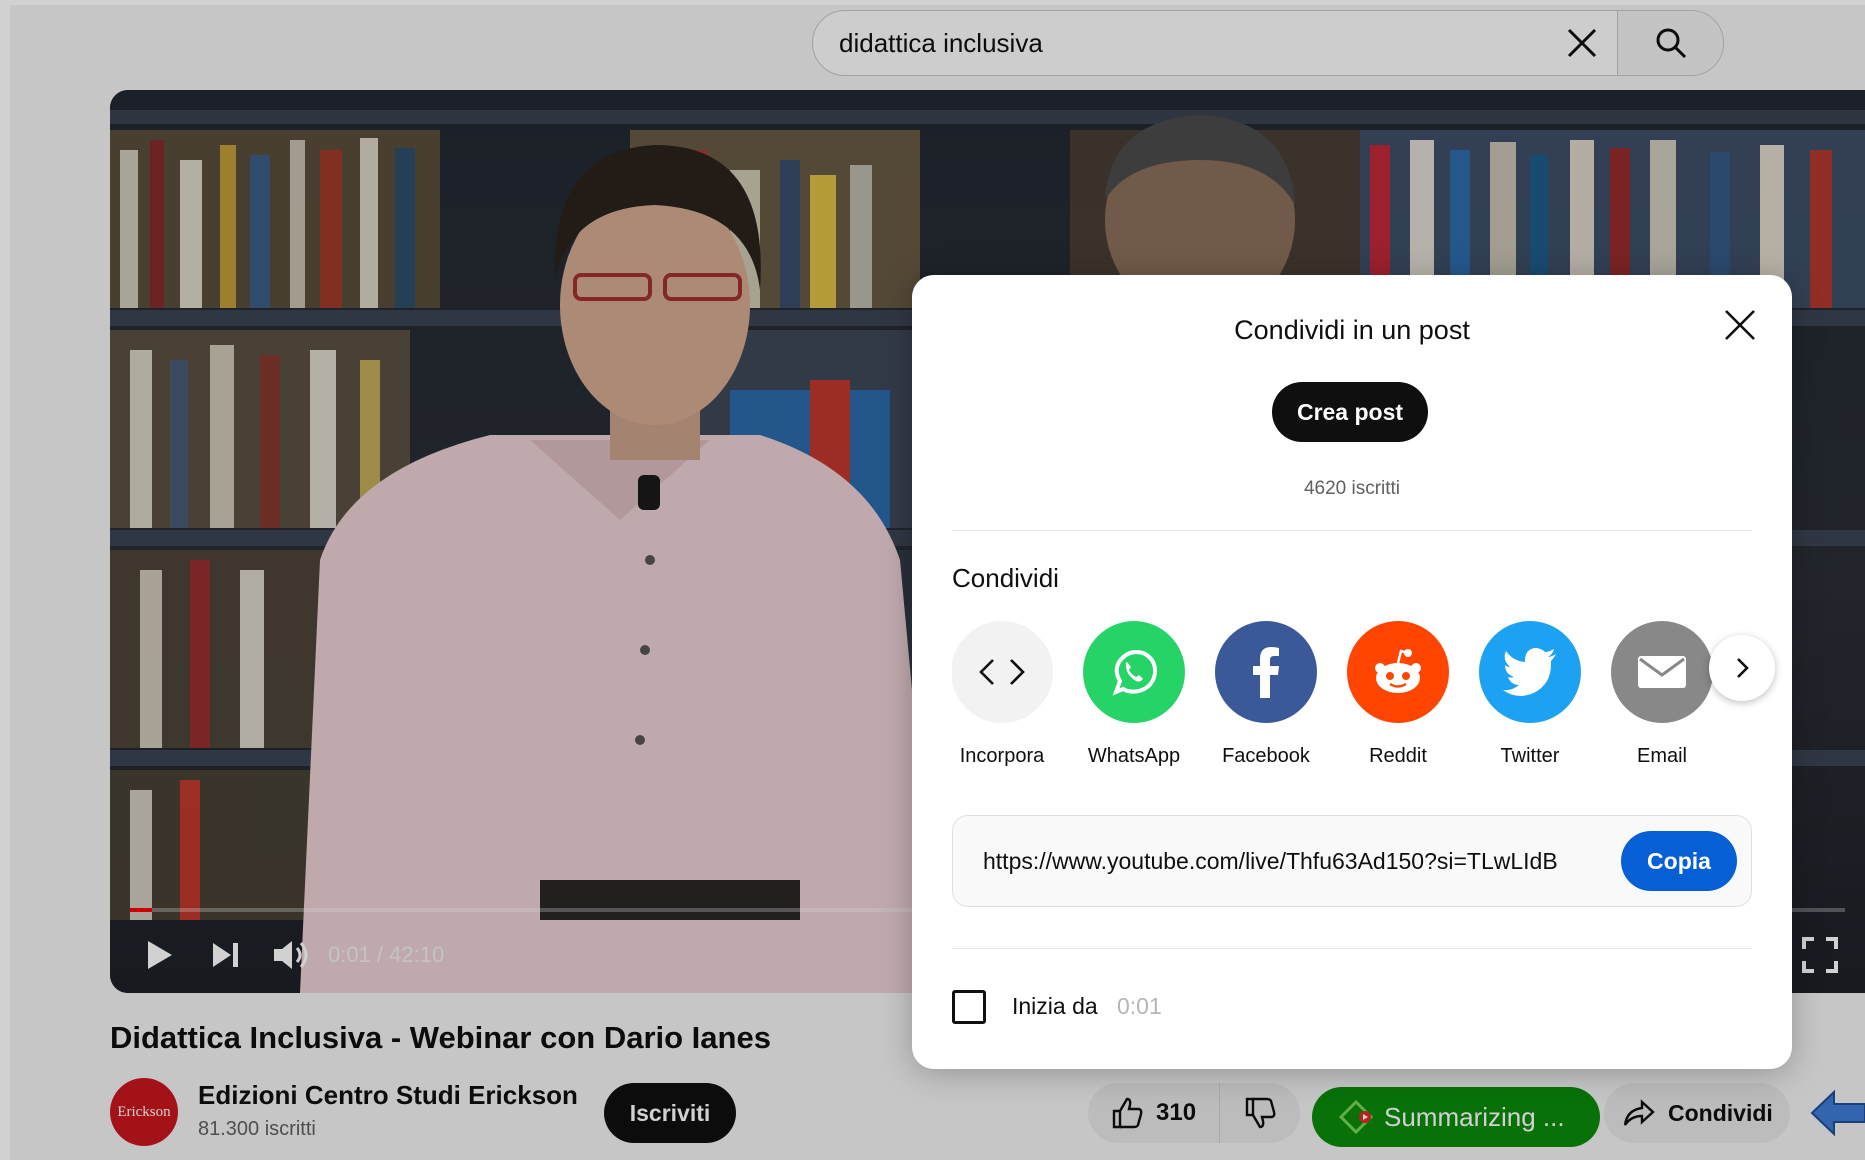  What do you see at coordinates (141, 910) in the screenshot?
I see `video-progress-fill` at bounding box center [141, 910].